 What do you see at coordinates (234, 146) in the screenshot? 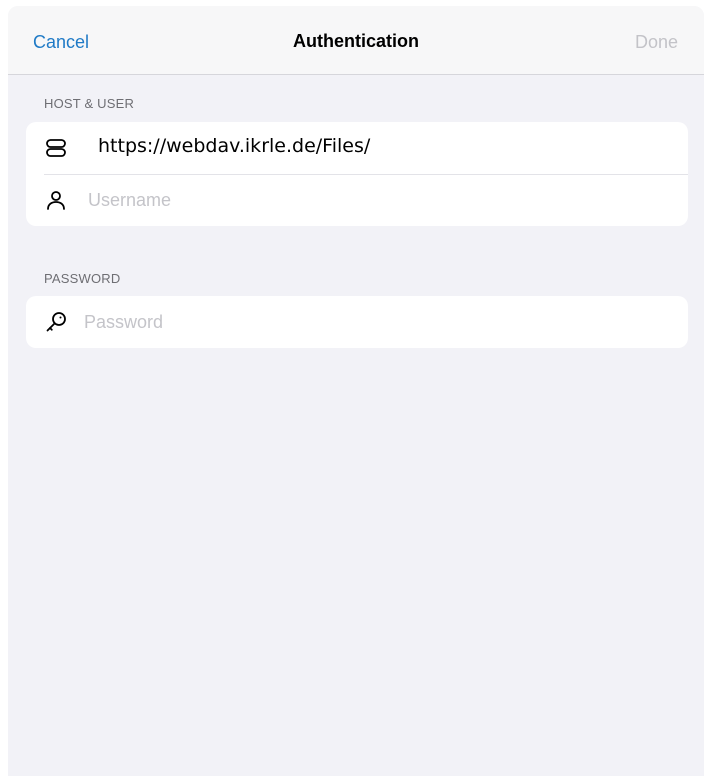
I see `host-url-value: https://webdav.ikrle.de/Files/` at bounding box center [234, 146].